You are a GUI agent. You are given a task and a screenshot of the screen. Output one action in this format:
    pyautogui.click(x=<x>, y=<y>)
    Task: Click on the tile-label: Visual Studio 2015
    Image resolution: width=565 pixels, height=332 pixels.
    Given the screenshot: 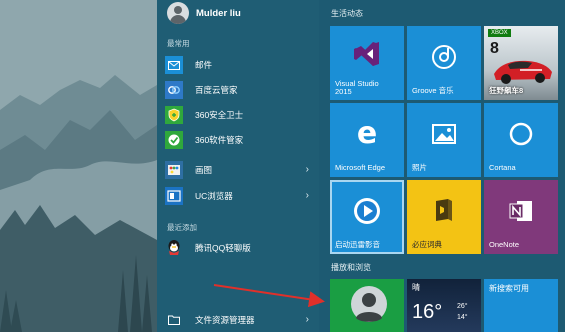 What is the action you would take?
    pyautogui.click(x=357, y=87)
    